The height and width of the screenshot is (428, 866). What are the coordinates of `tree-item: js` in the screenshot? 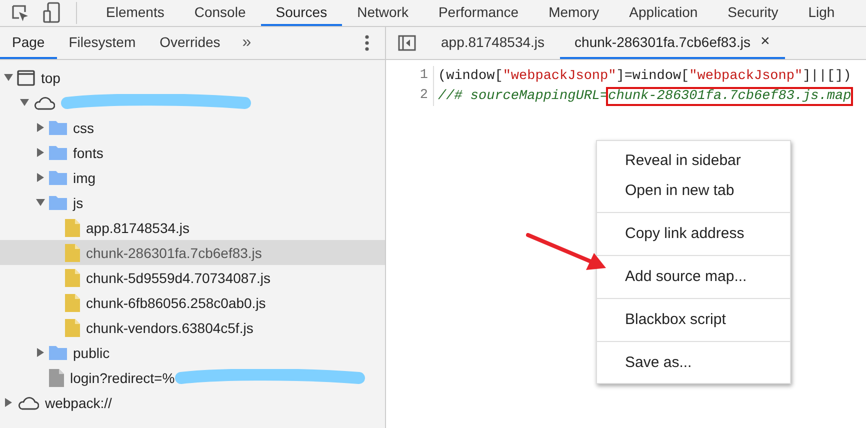 It's located at (192, 202).